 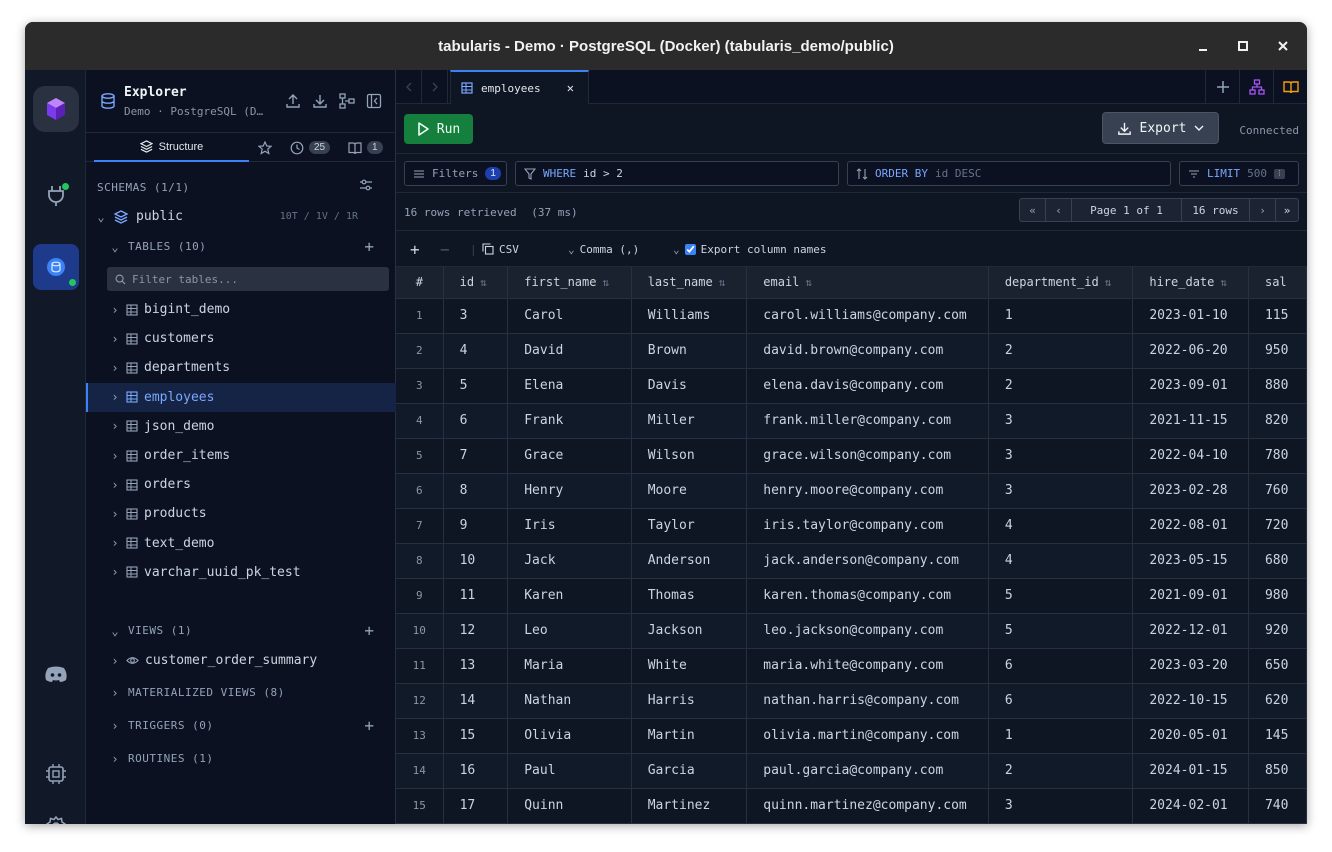 I want to click on add-view-button: +, so click(x=369, y=630).